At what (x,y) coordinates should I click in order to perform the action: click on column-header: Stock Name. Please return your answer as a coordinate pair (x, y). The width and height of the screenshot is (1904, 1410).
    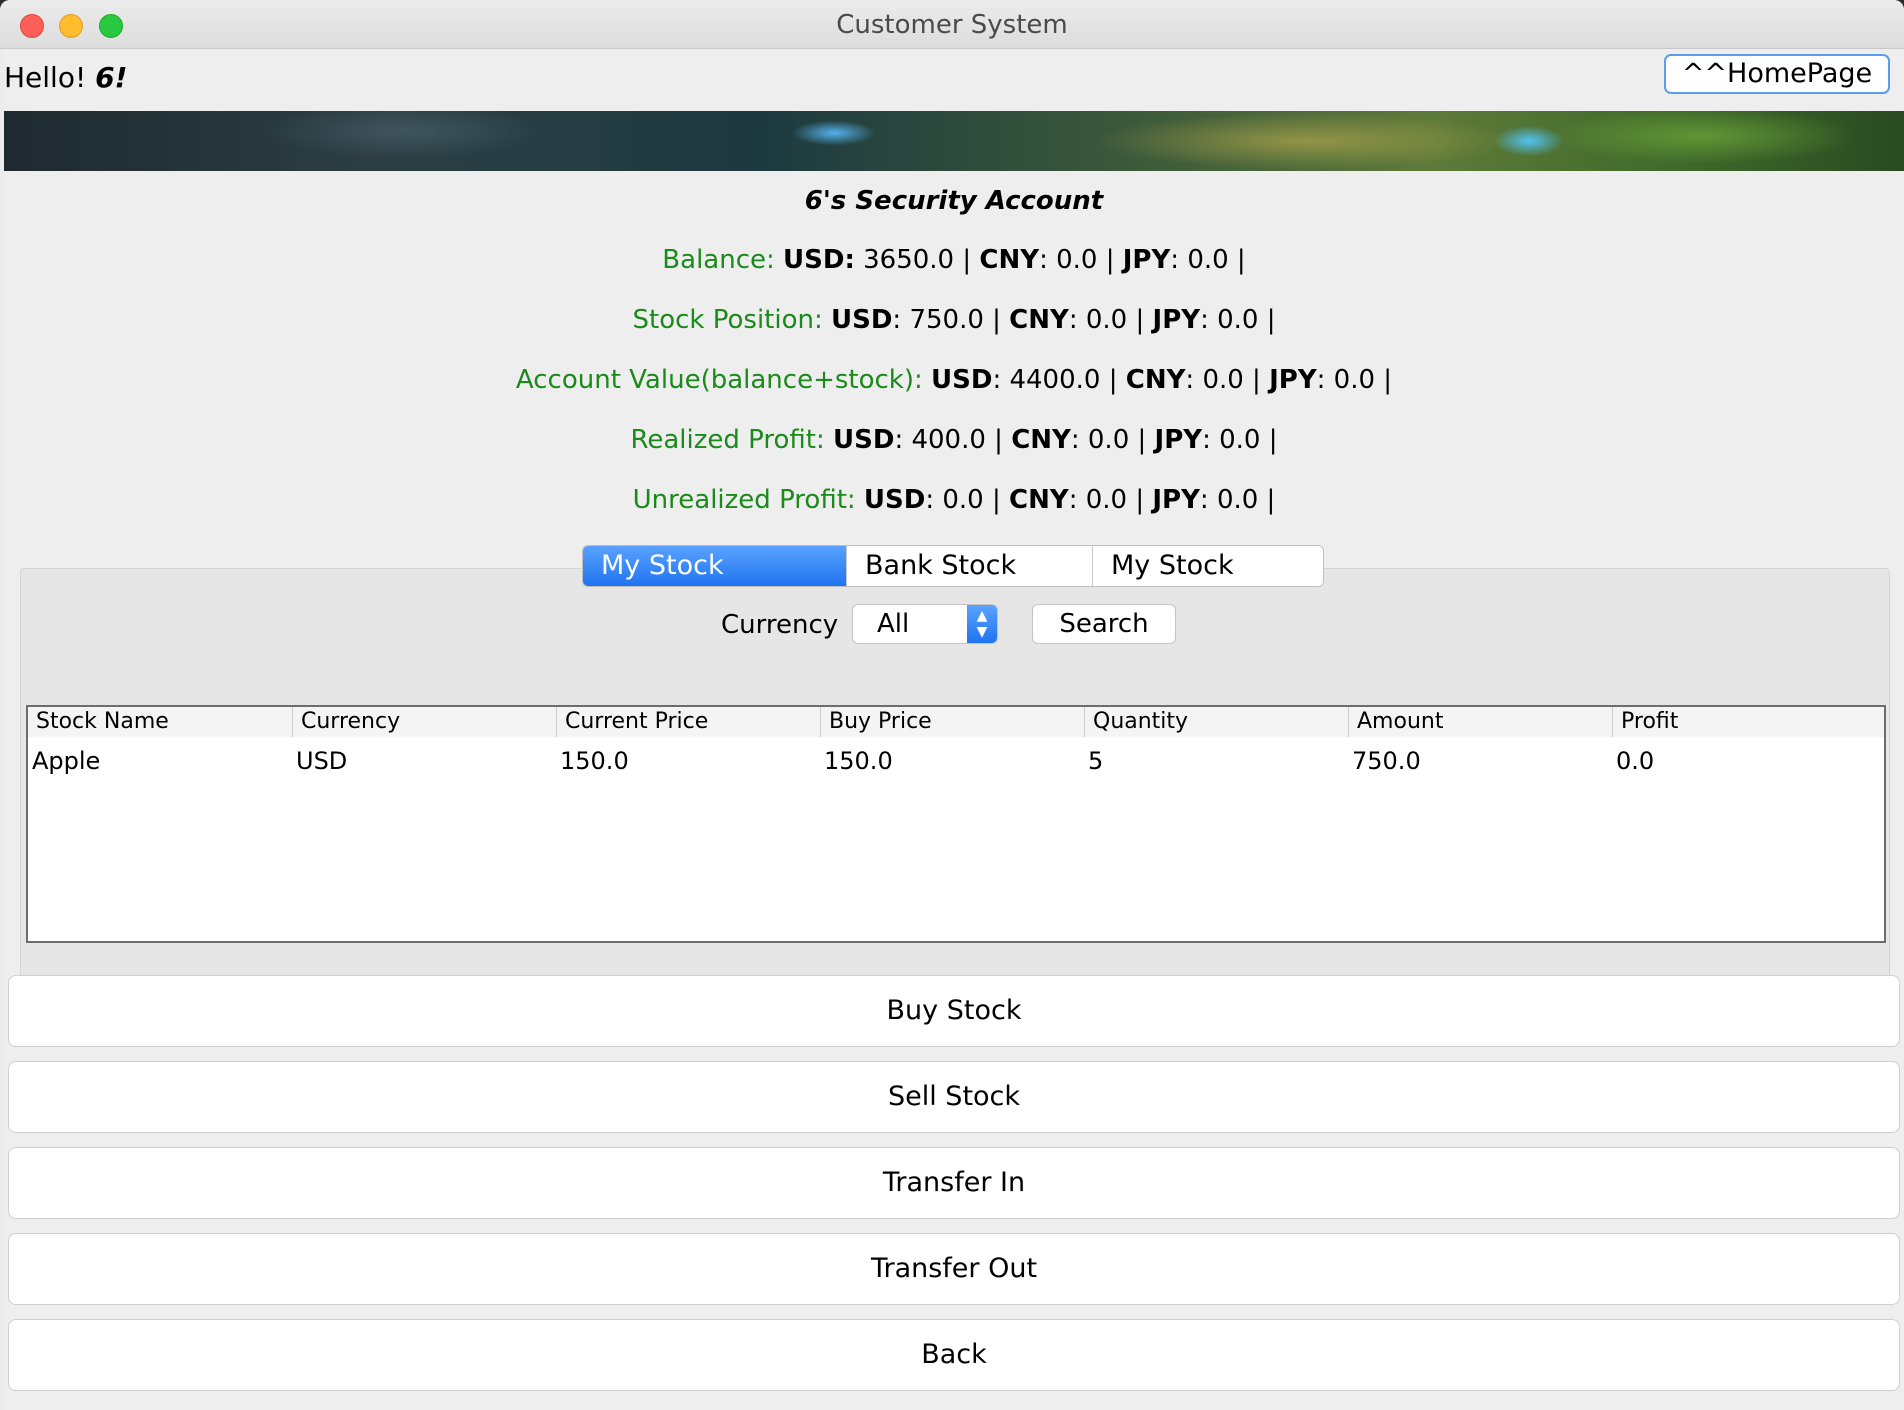
    Looking at the image, I should click on (160, 722).